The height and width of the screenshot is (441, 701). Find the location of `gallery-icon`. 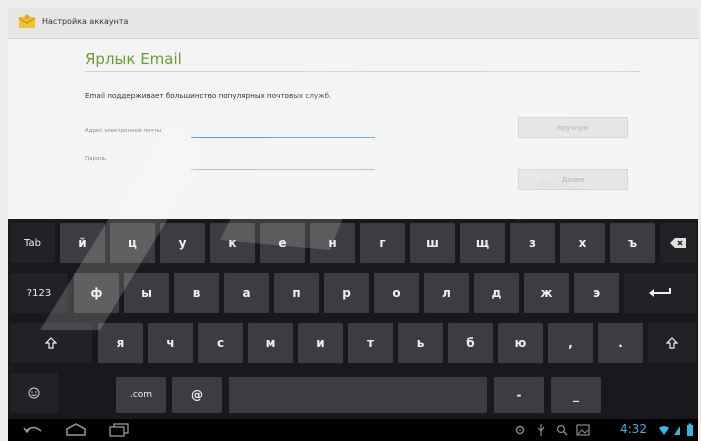

gallery-icon is located at coordinates (583, 430).